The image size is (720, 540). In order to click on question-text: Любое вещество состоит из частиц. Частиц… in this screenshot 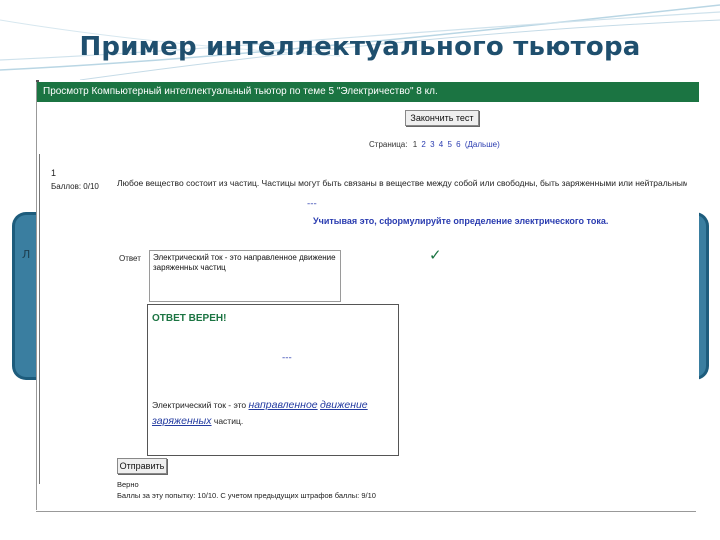, I will do `click(402, 183)`.